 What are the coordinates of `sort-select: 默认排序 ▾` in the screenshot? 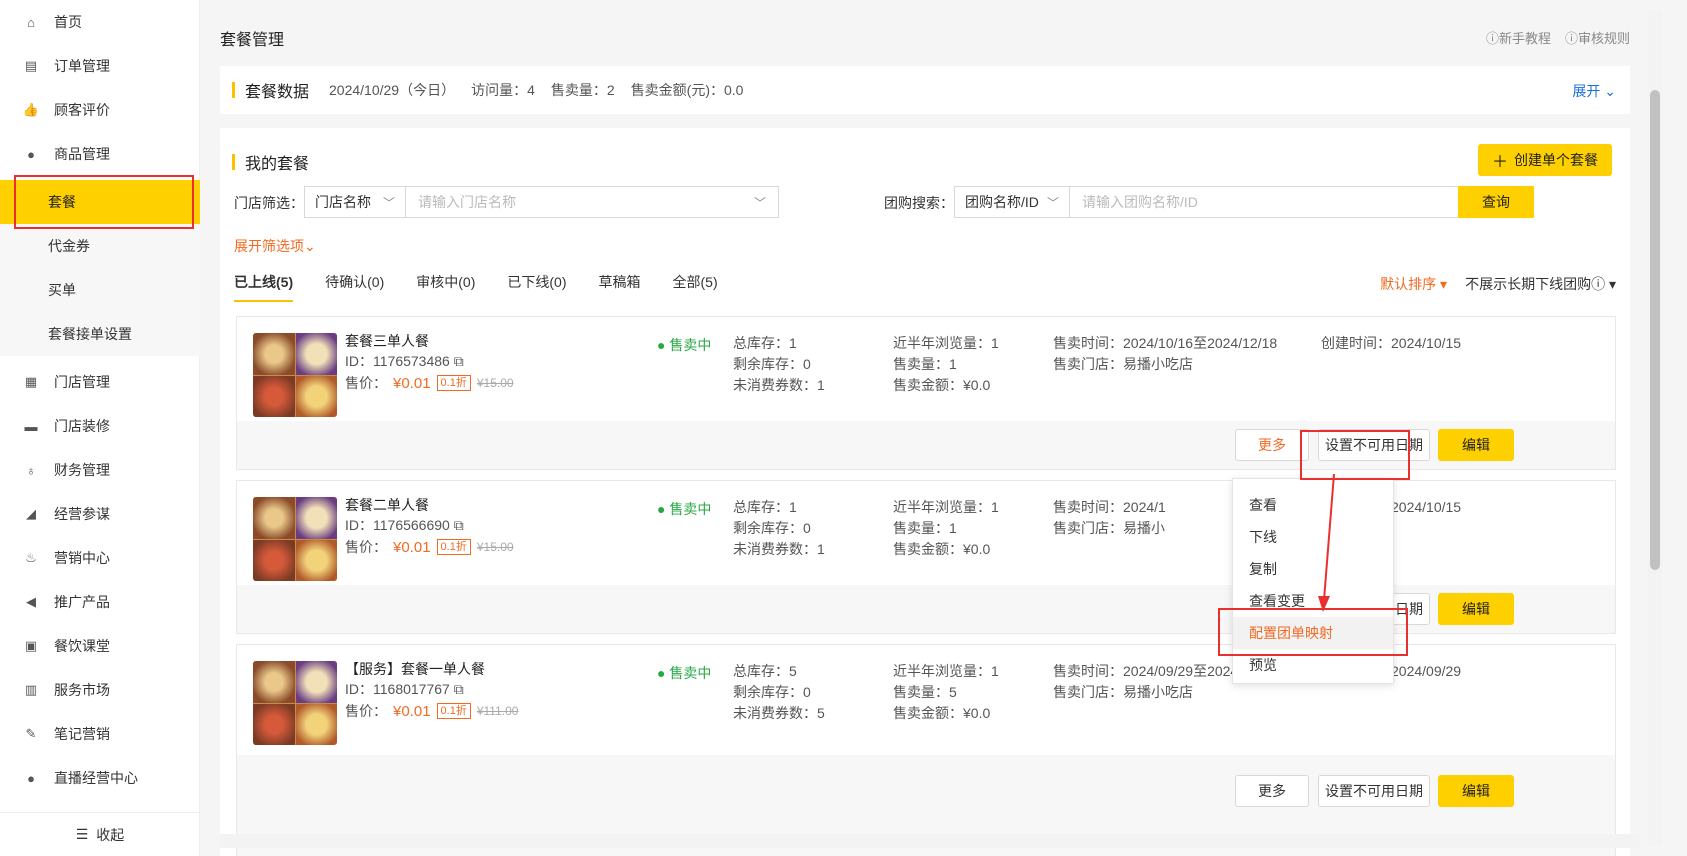 It's located at (1413, 284).